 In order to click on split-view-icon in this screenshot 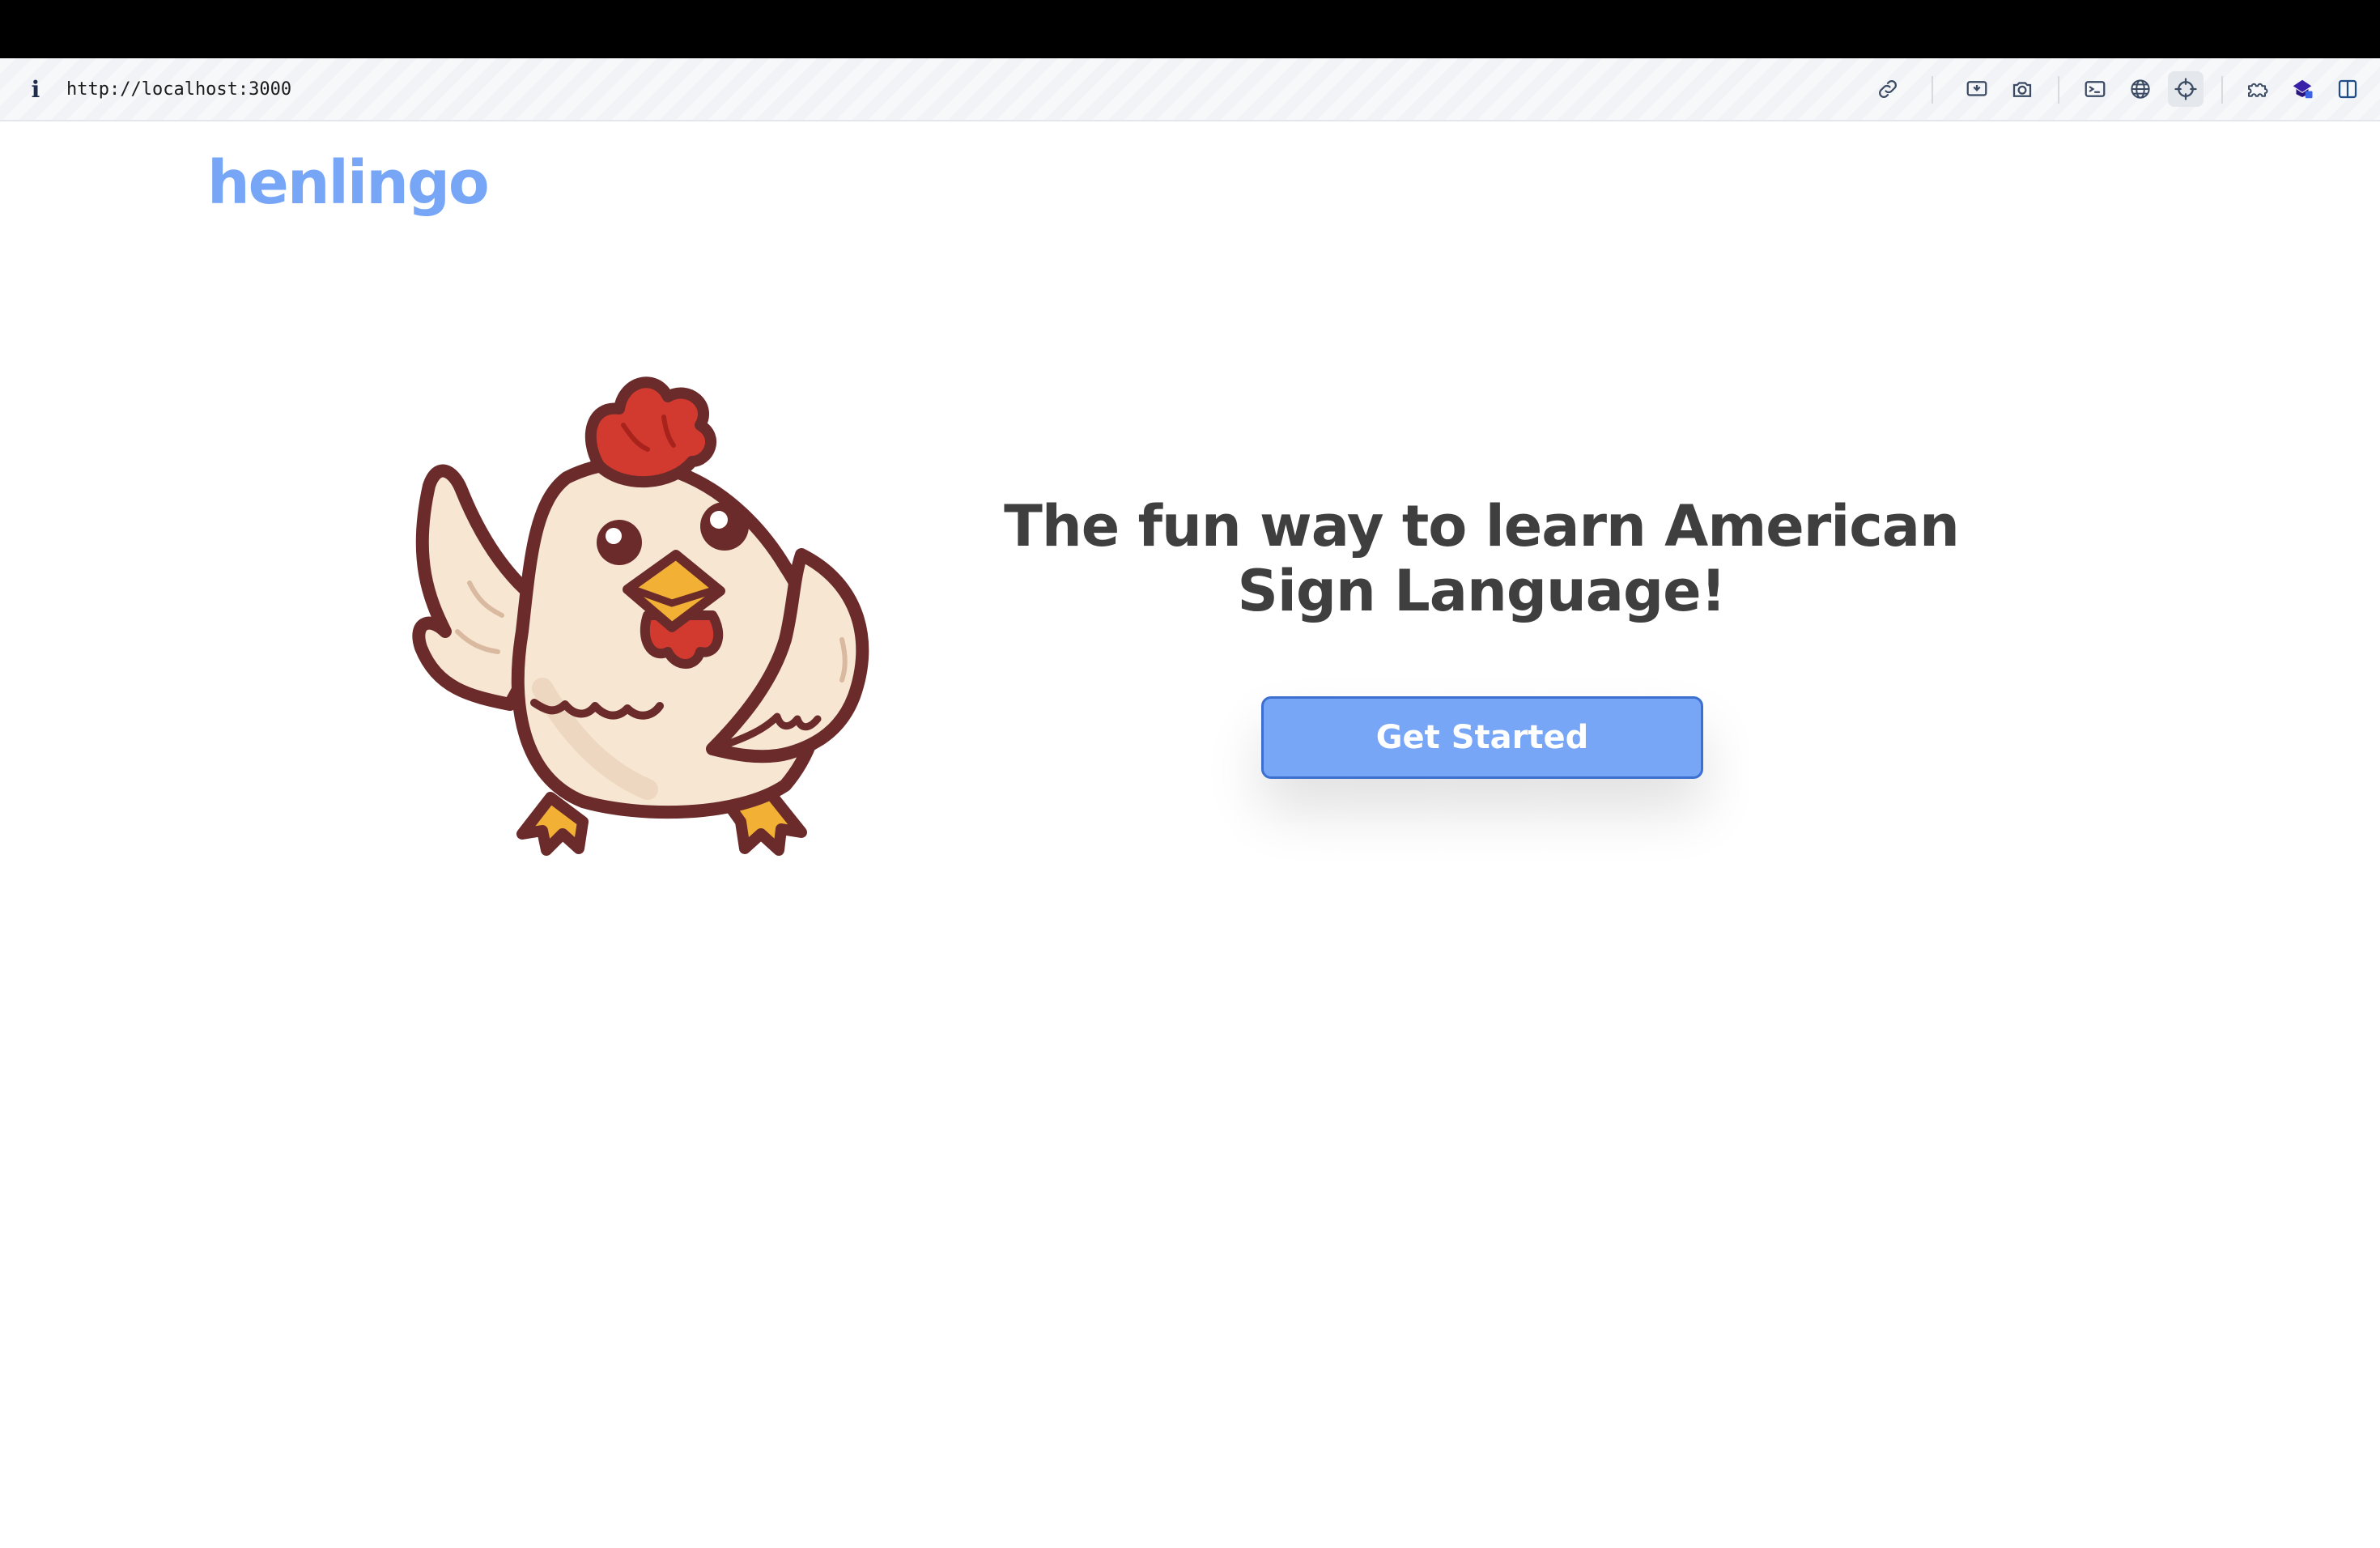, I will do `click(2347, 89)`.